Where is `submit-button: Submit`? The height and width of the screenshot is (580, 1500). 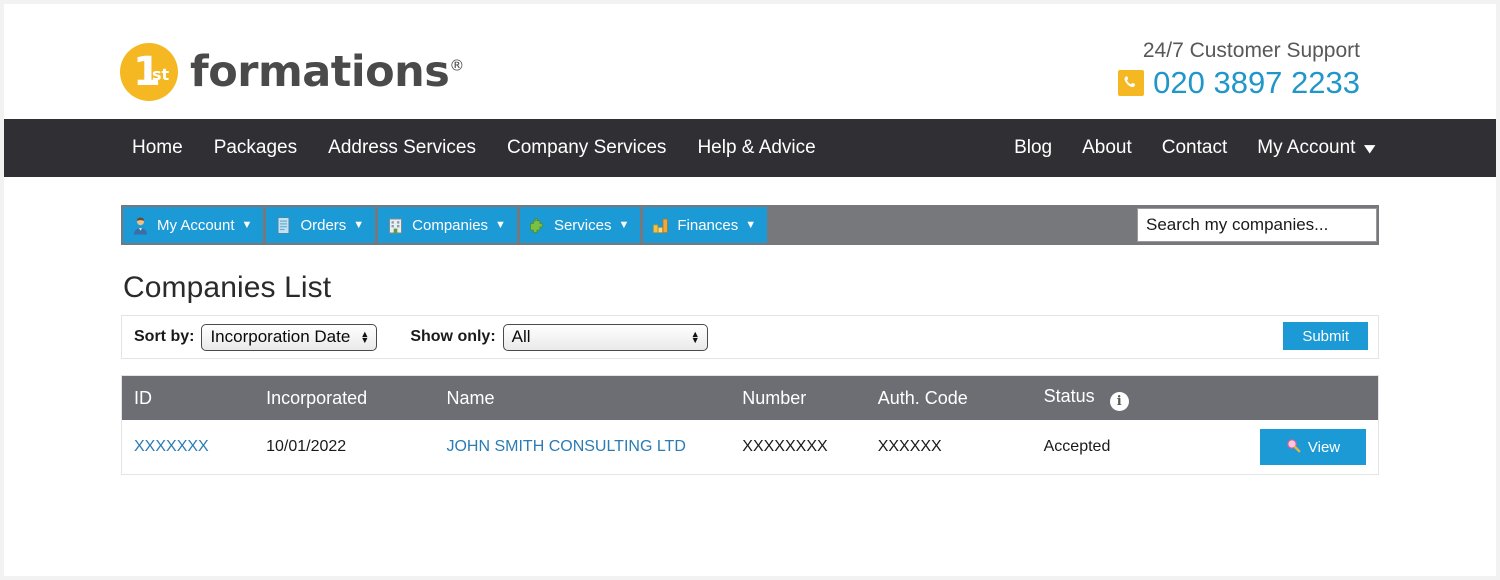 submit-button: Submit is located at coordinates (1325, 336).